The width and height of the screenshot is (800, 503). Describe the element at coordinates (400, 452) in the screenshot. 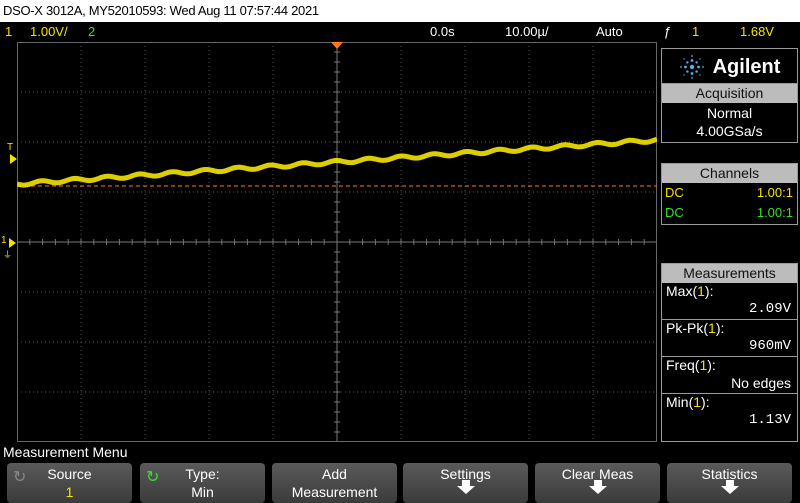

I see `menu-title: Measurement Menu` at that location.